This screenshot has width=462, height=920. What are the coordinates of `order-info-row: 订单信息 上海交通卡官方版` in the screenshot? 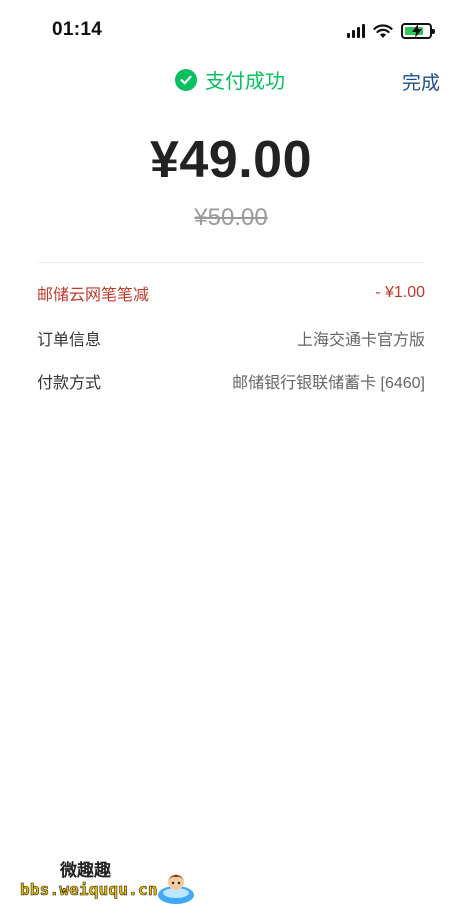 It's located at (231, 338).